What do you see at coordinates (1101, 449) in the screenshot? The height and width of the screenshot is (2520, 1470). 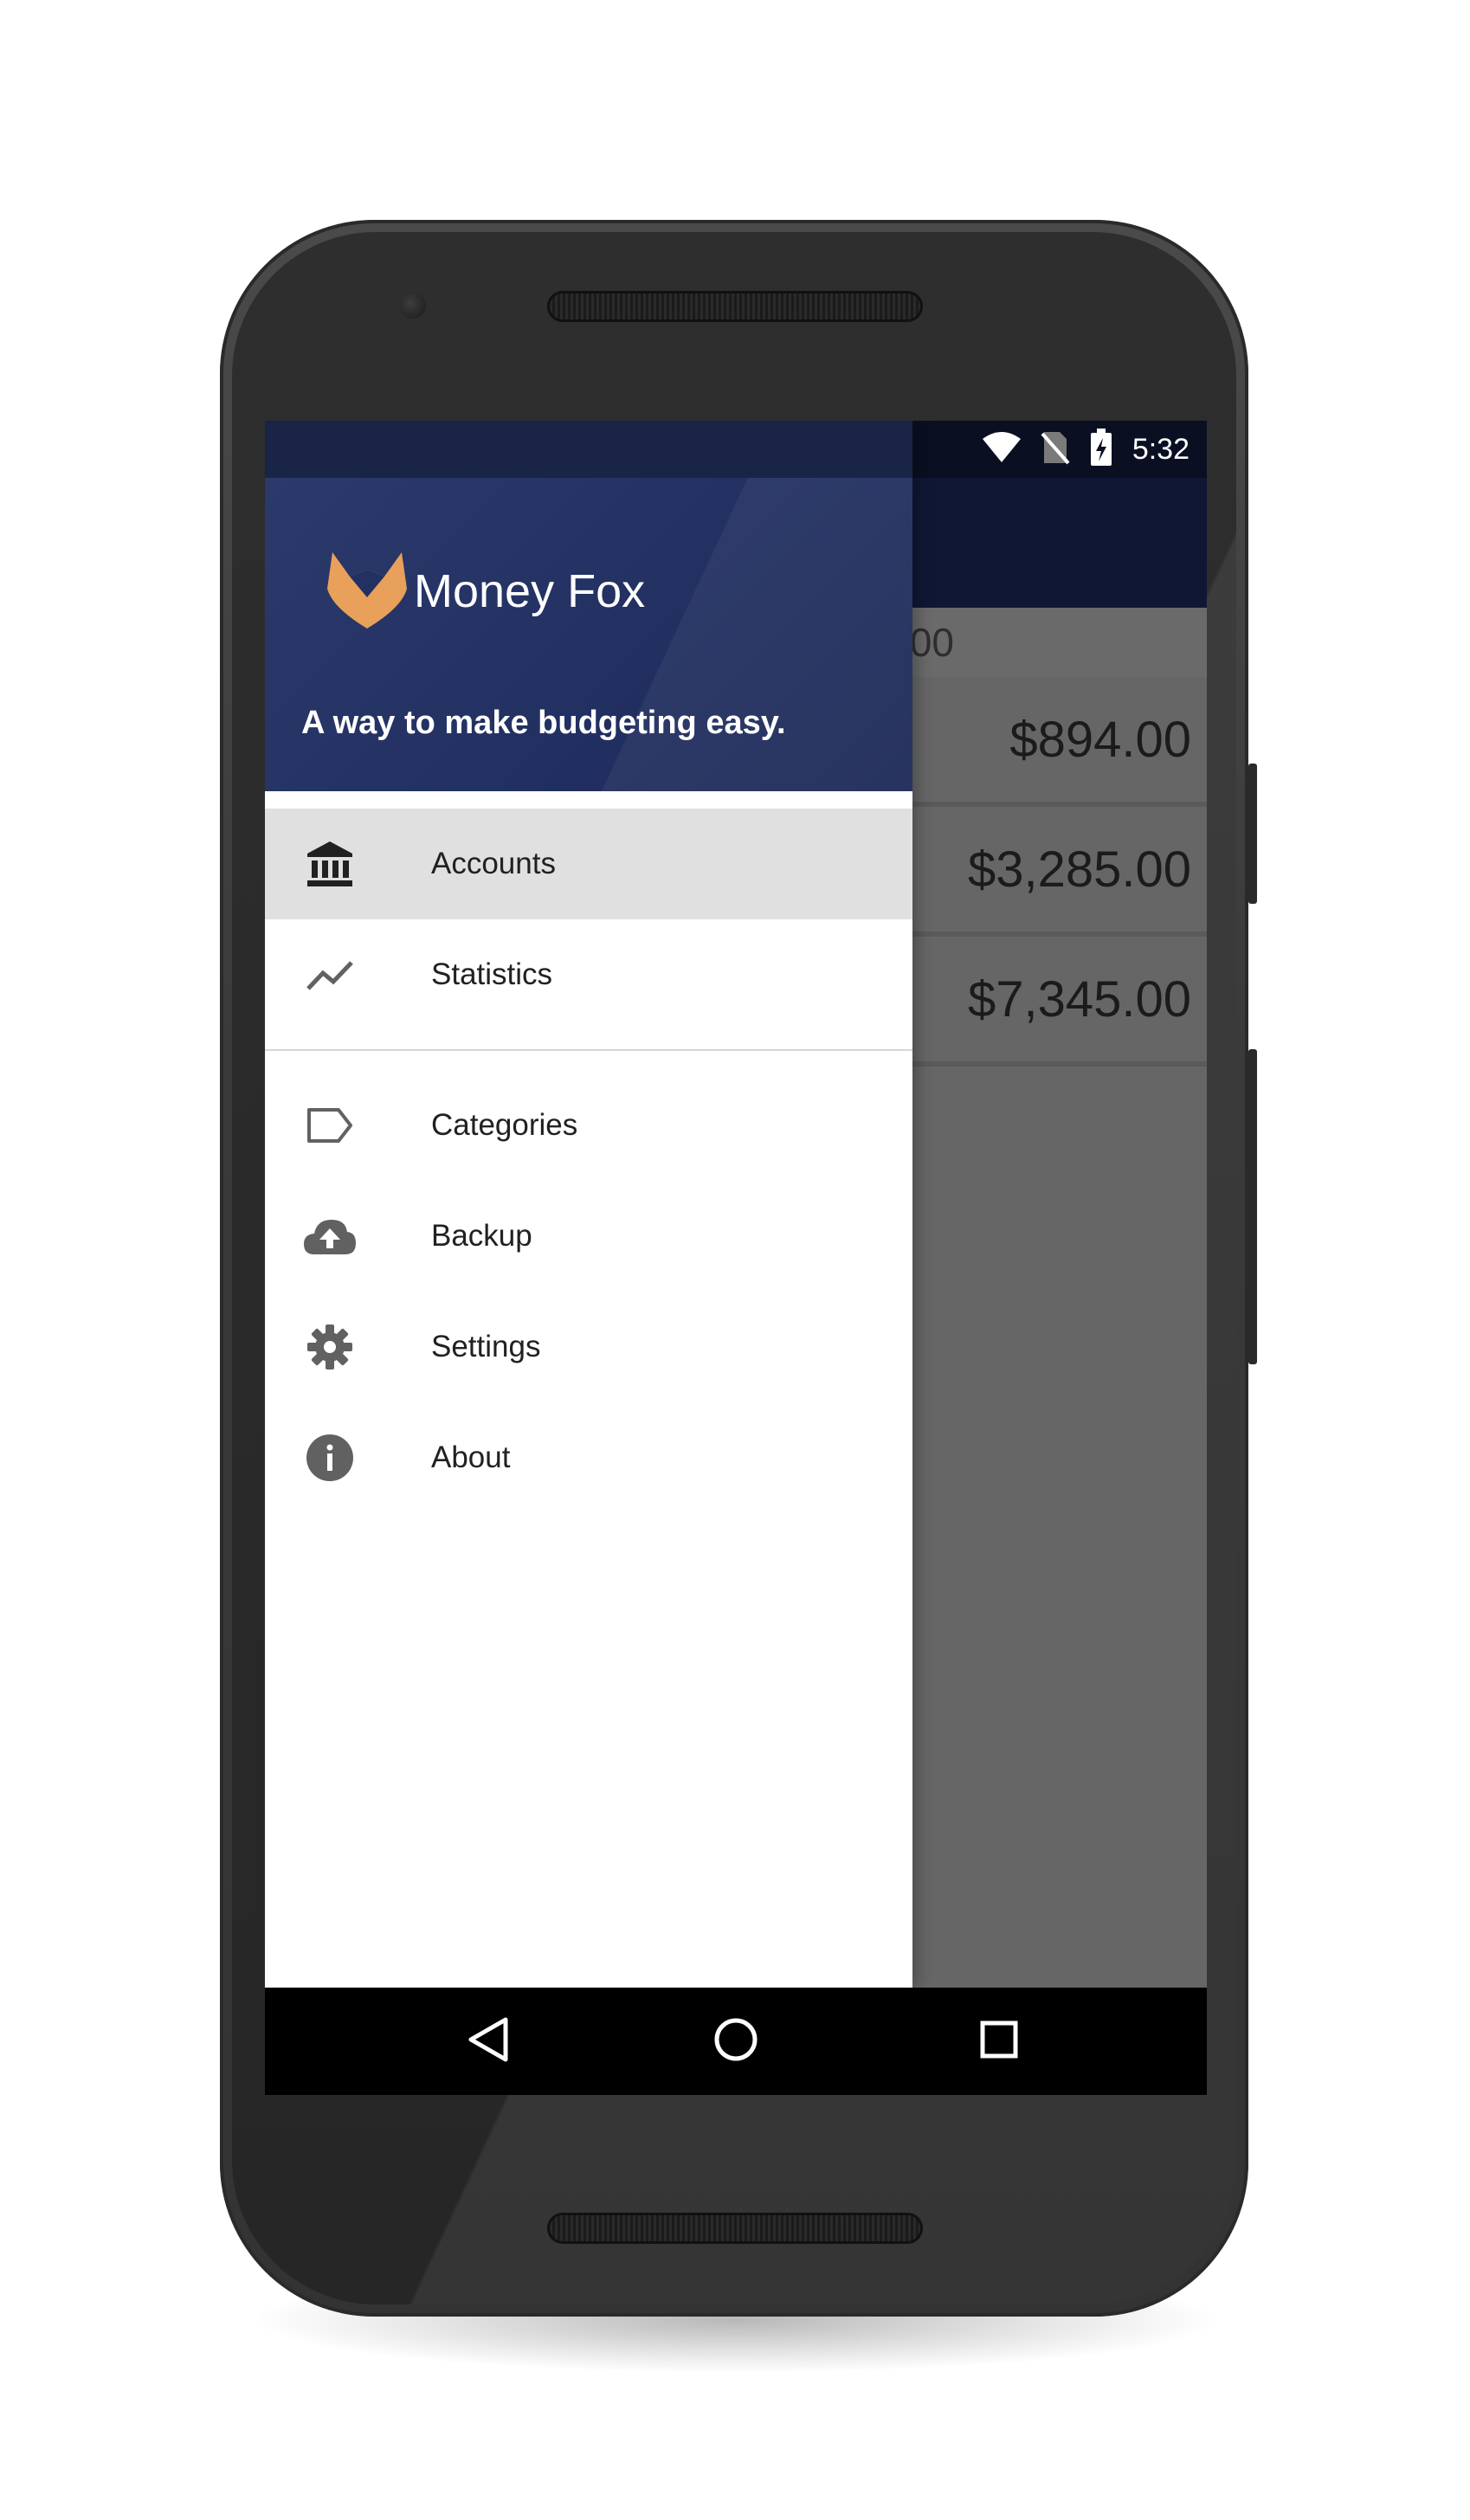 I see `battery-charging-icon` at bounding box center [1101, 449].